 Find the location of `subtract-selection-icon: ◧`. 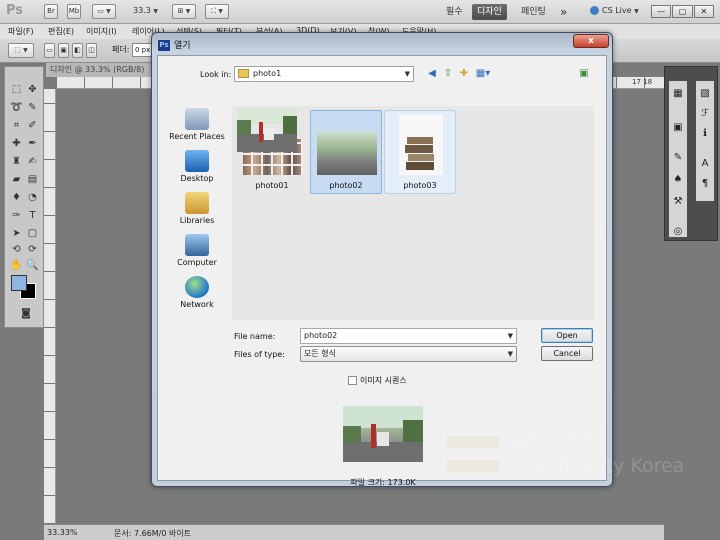

subtract-selection-icon: ◧ is located at coordinates (77, 50).